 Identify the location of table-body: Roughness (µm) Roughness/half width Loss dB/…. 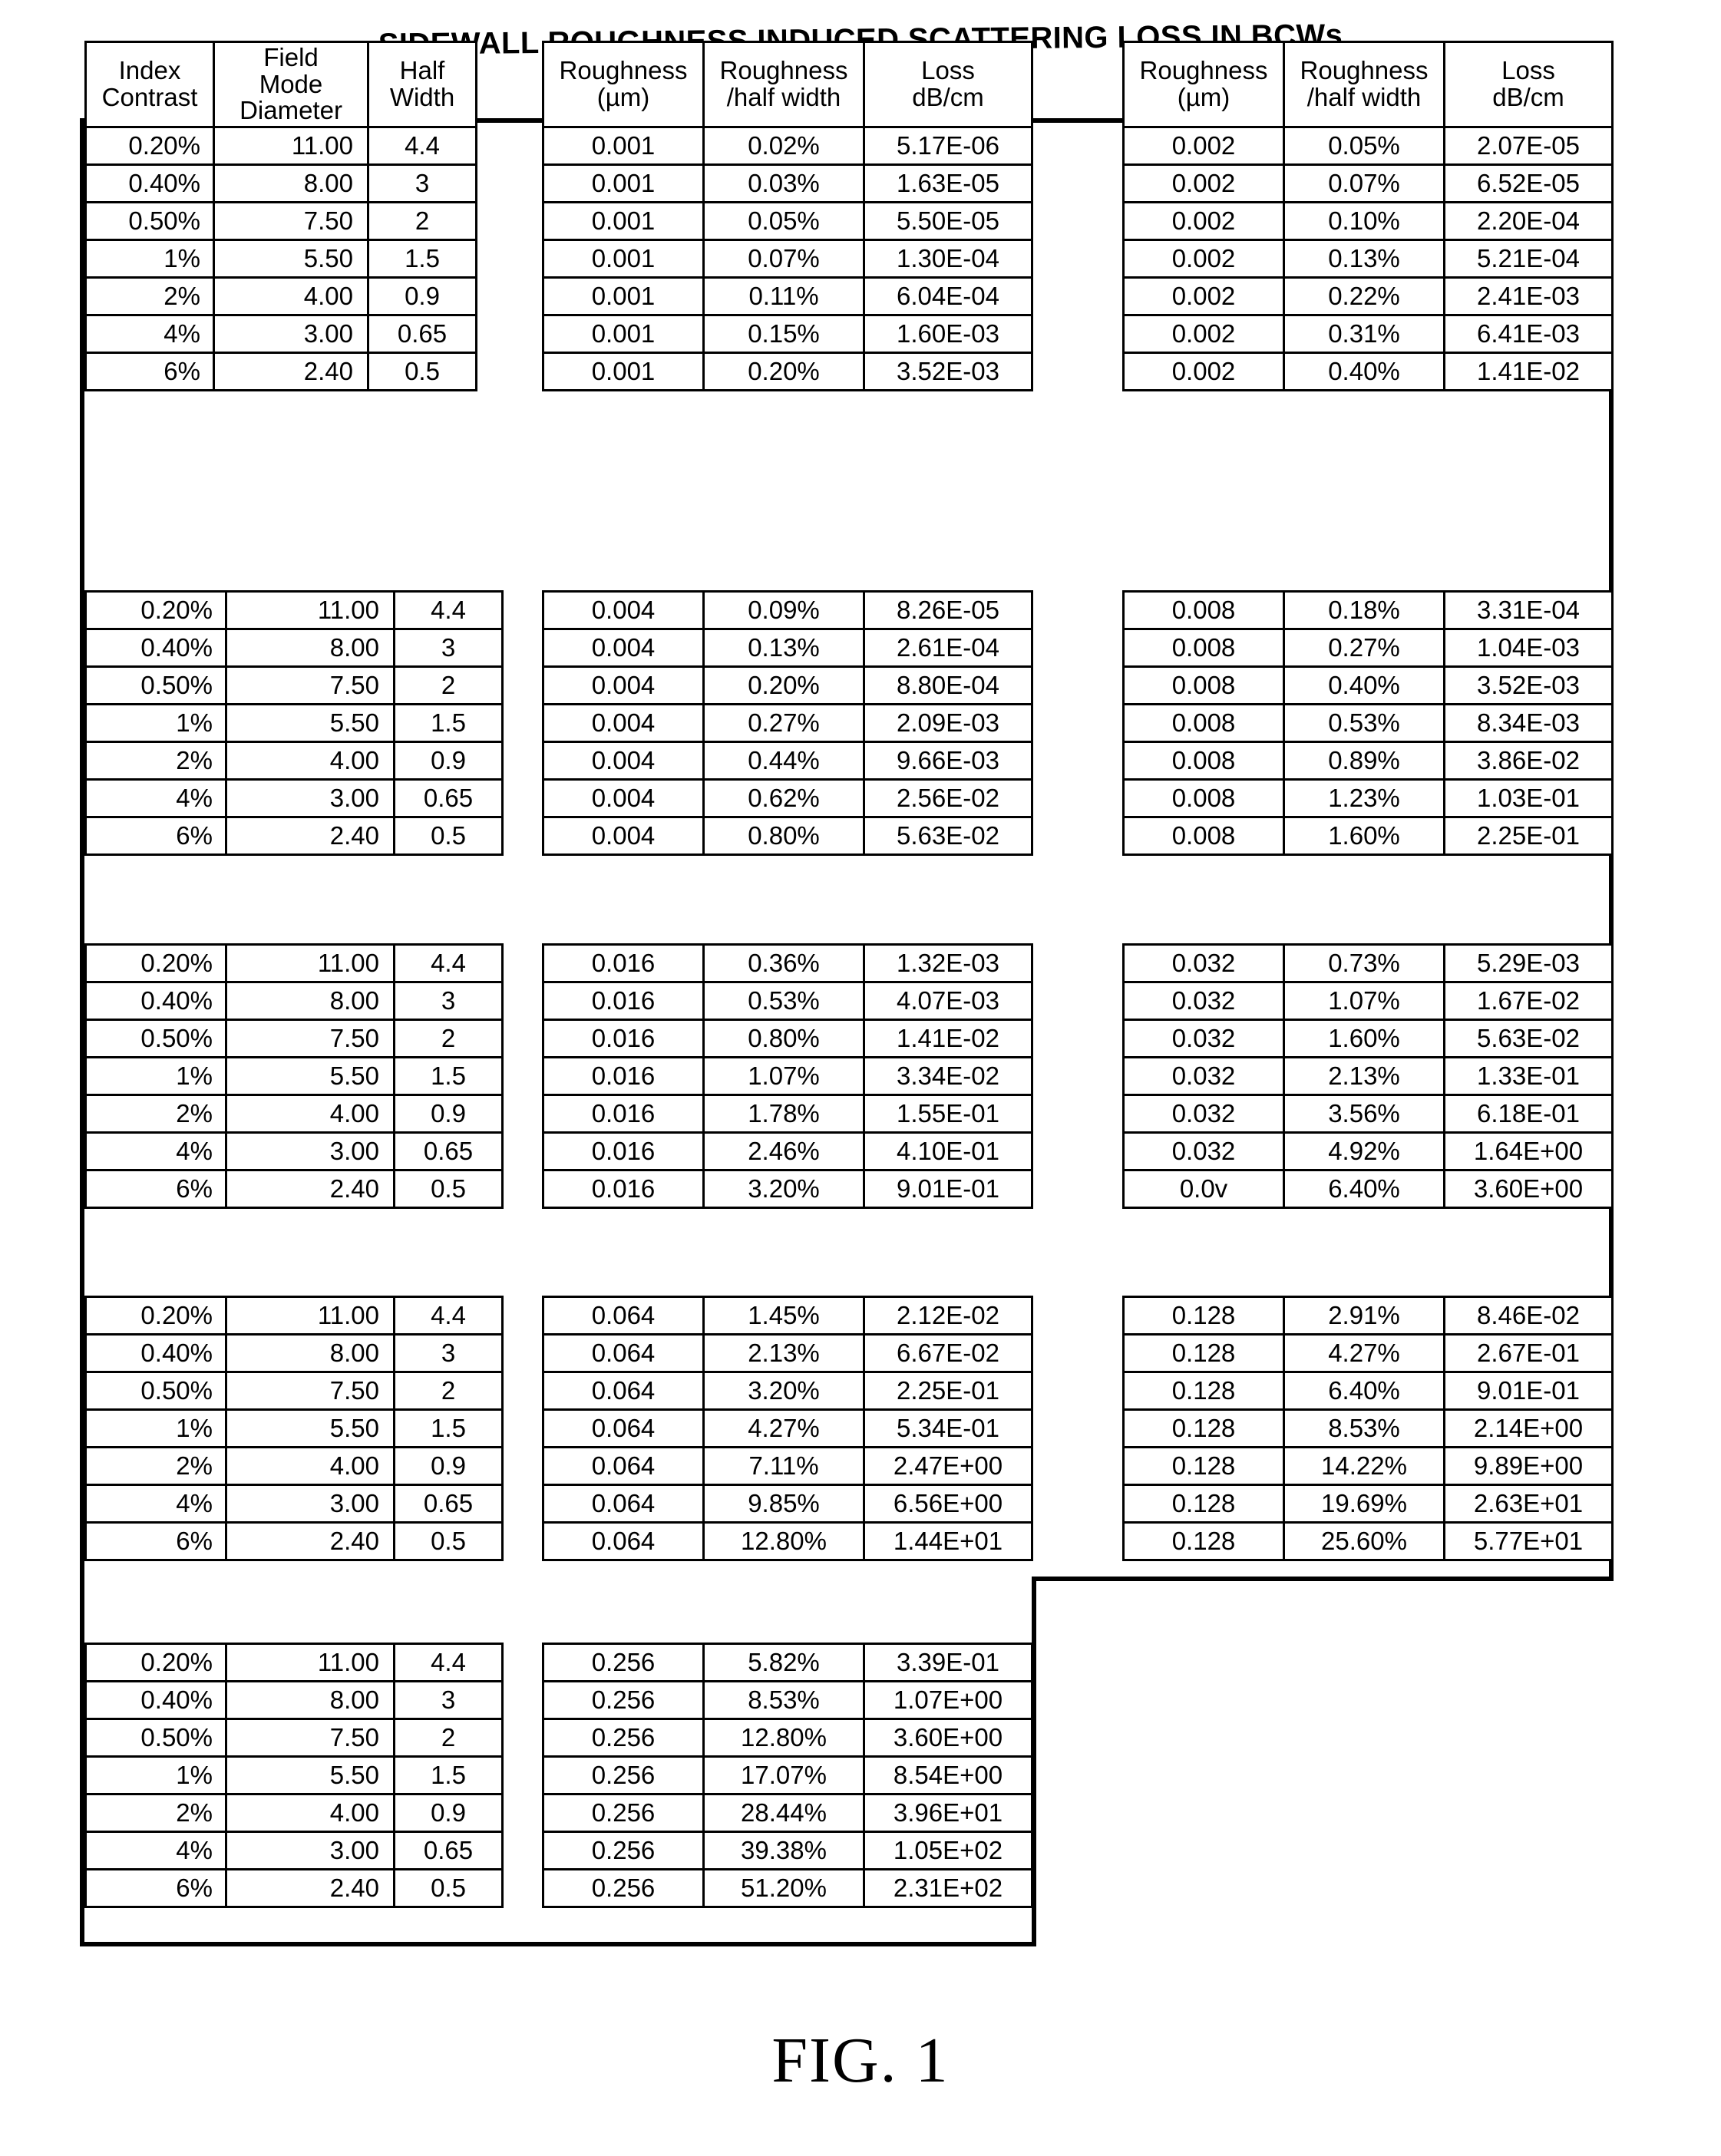
(787, 216).